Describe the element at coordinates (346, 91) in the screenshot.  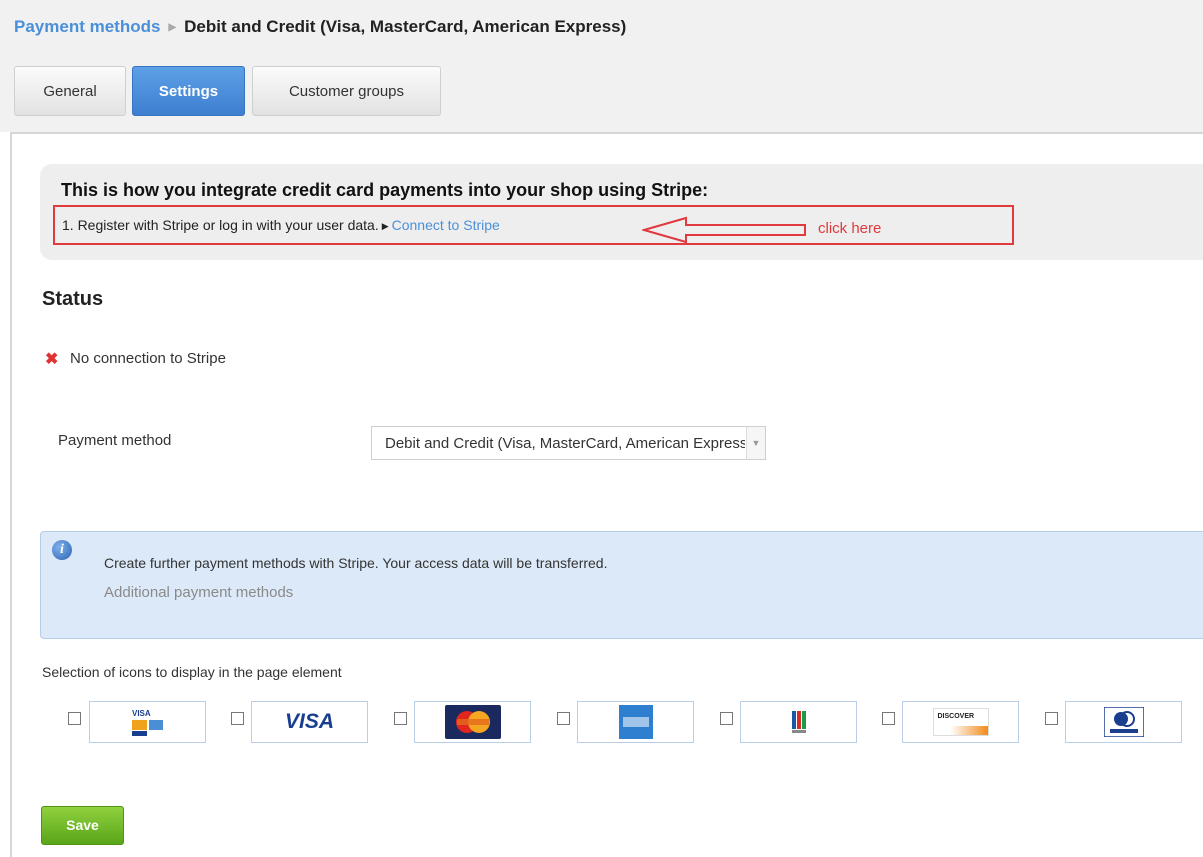
I see `tab-customer-groups: Customer groups` at that location.